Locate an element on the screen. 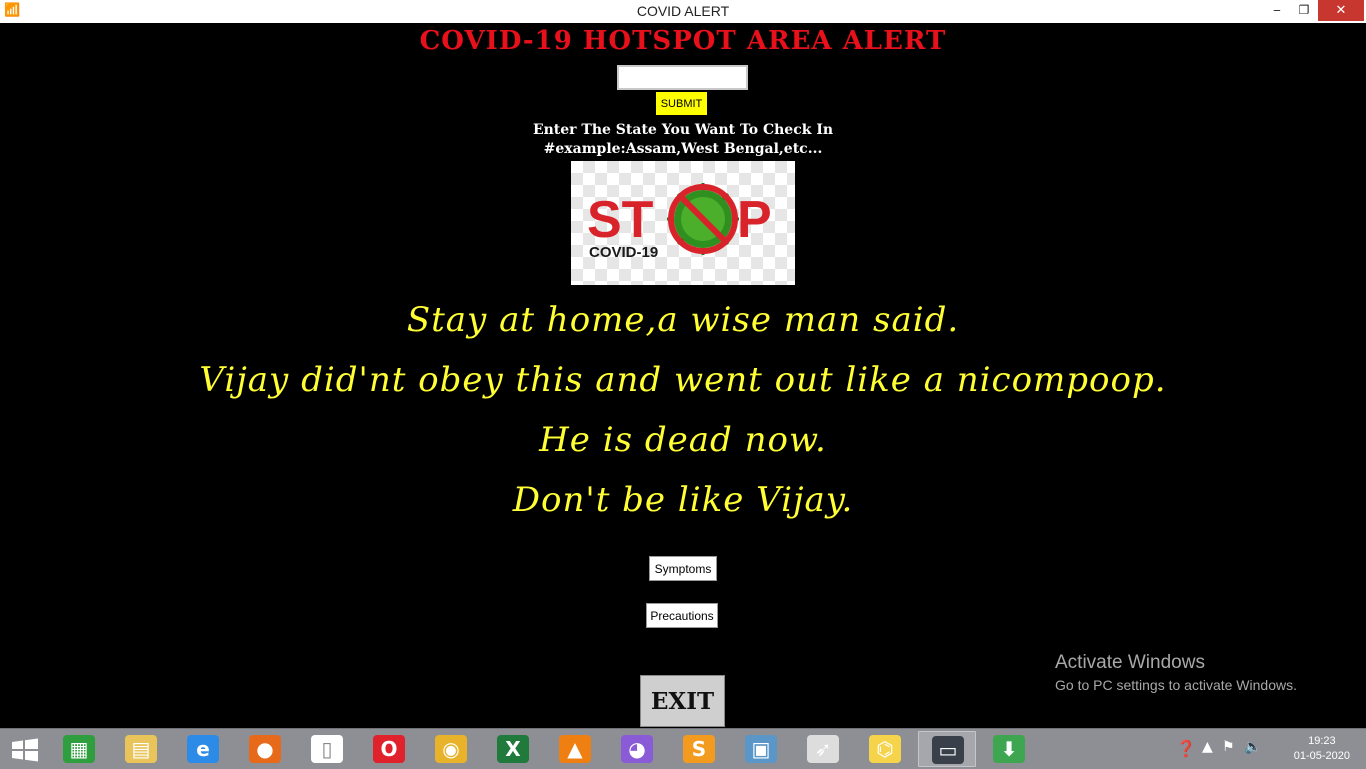 This screenshot has height=769, width=1366. cat-app-icon: ◕ is located at coordinates (637, 749).